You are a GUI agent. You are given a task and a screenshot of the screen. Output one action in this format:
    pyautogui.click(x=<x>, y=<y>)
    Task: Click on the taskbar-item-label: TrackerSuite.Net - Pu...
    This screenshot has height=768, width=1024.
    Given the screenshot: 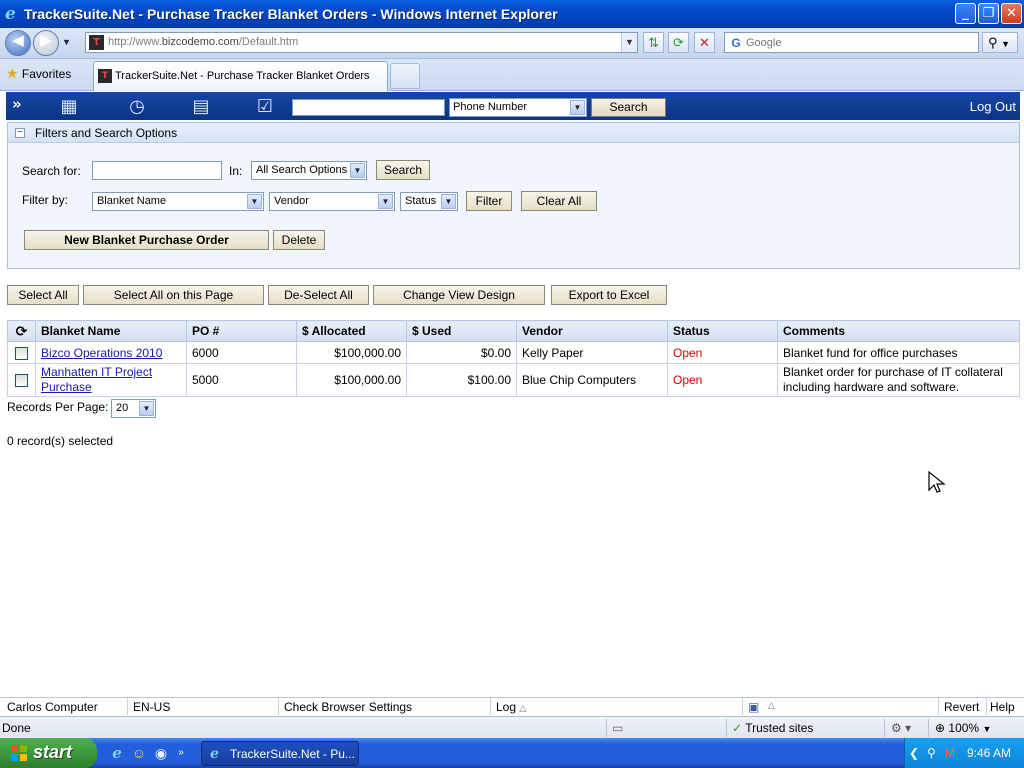 What is the action you would take?
    pyautogui.click(x=292, y=754)
    